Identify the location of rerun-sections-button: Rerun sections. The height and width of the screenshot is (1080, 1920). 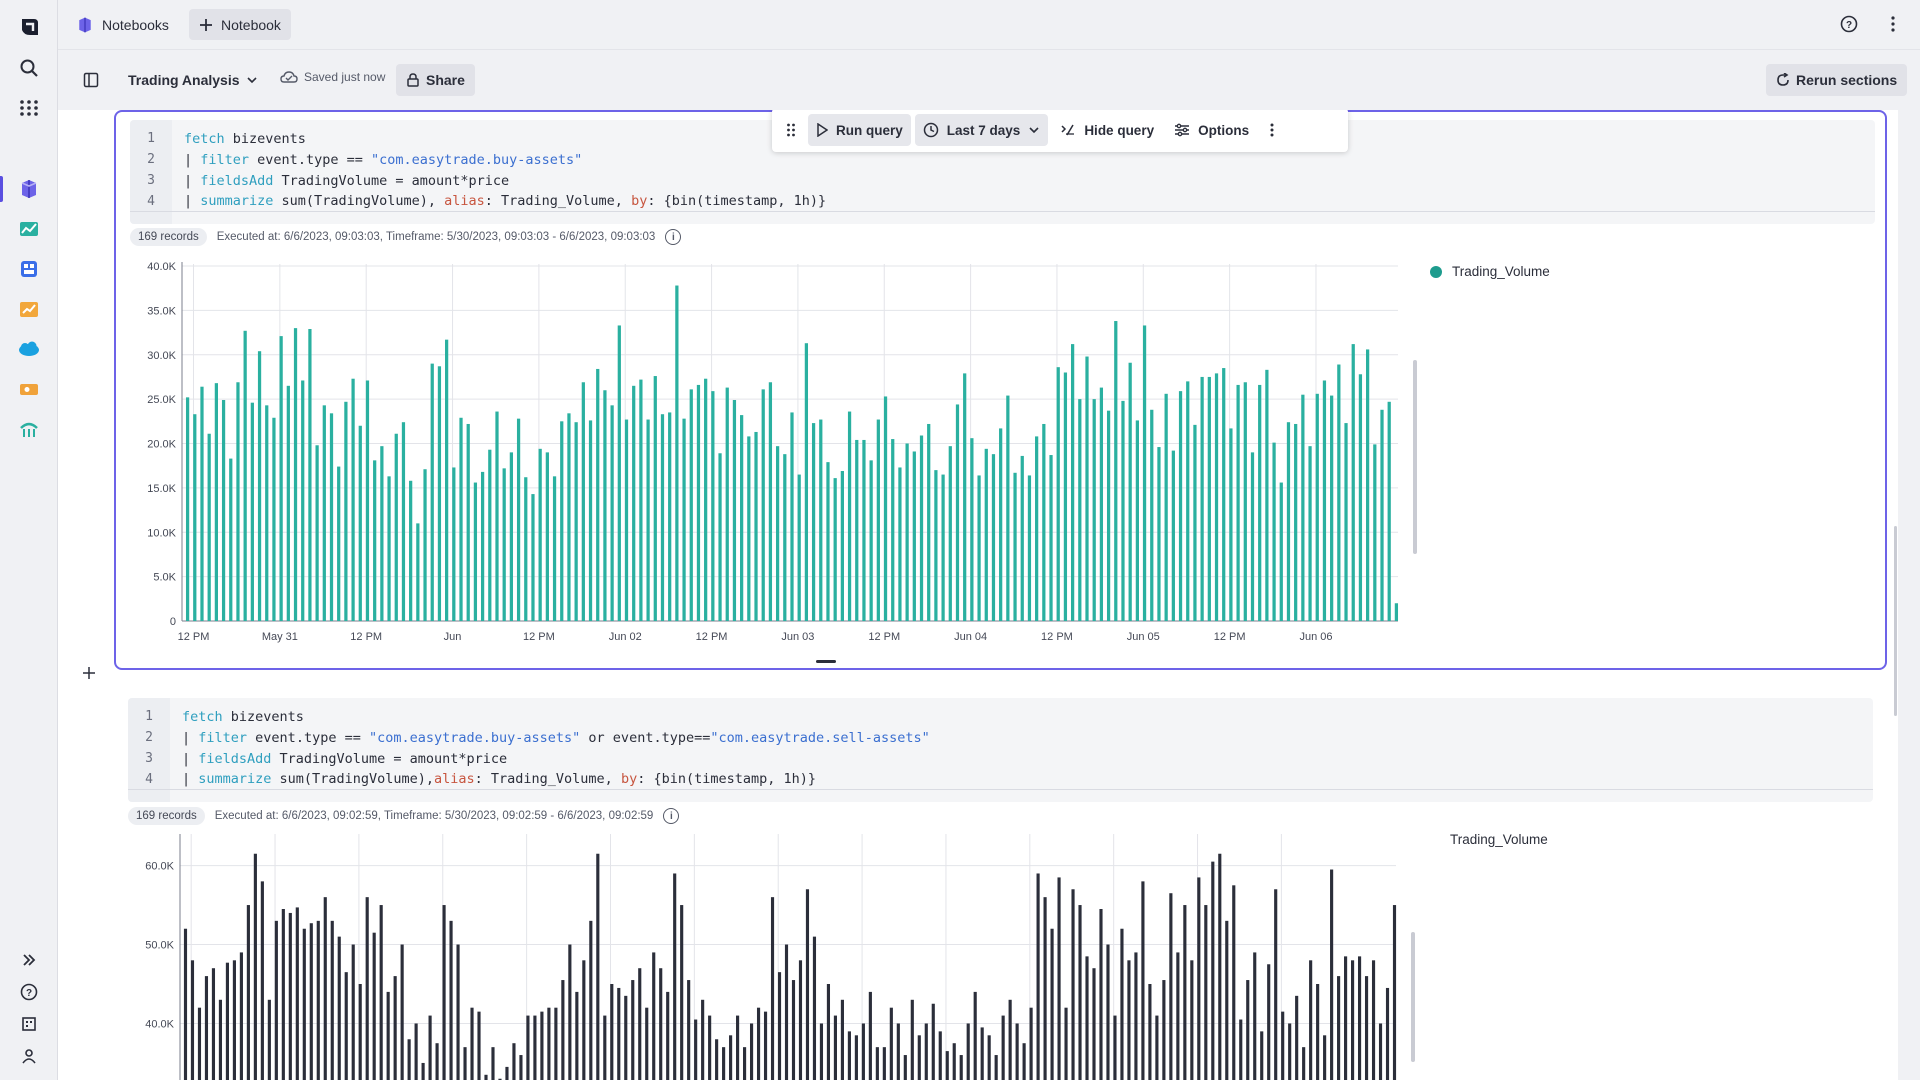
(1837, 80).